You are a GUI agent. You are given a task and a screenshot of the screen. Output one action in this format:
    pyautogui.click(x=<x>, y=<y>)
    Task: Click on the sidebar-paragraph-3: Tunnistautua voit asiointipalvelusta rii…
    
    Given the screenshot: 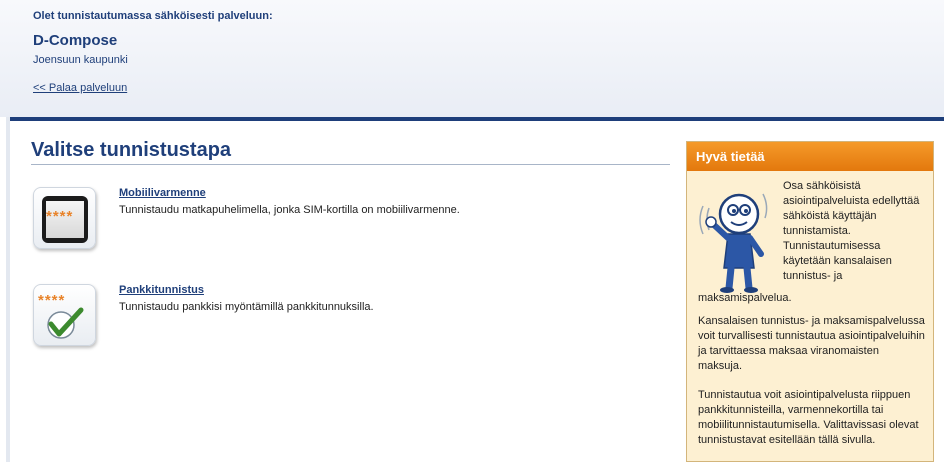 What is the action you would take?
    pyautogui.click(x=808, y=417)
    